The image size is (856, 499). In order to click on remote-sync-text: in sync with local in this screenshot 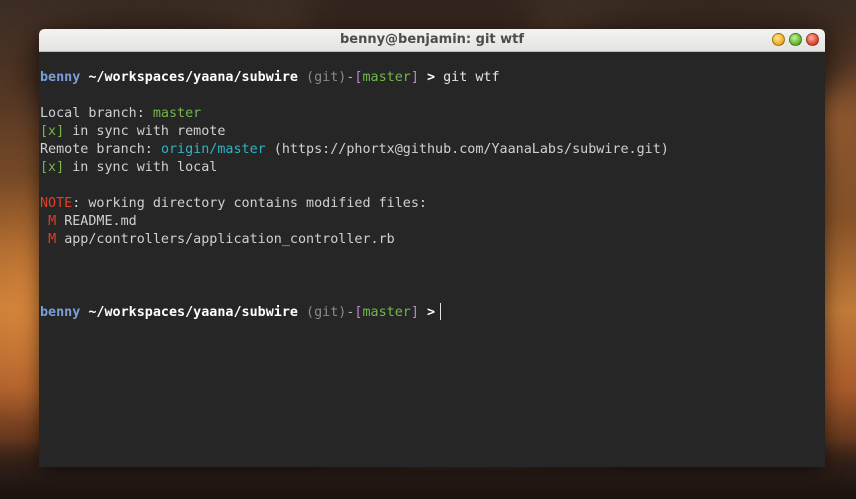, I will do `click(141, 167)`.